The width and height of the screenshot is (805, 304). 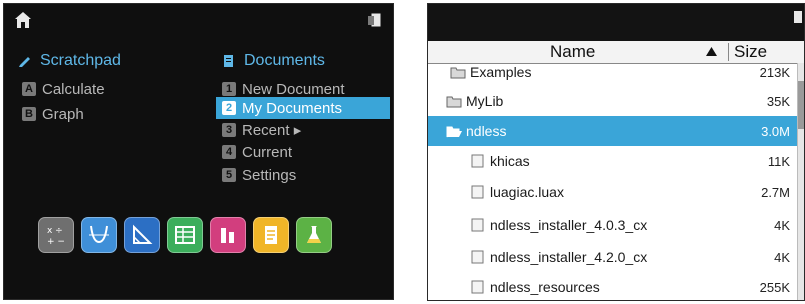 What do you see at coordinates (572, 52) in the screenshot?
I see `name-column-header: Name` at bounding box center [572, 52].